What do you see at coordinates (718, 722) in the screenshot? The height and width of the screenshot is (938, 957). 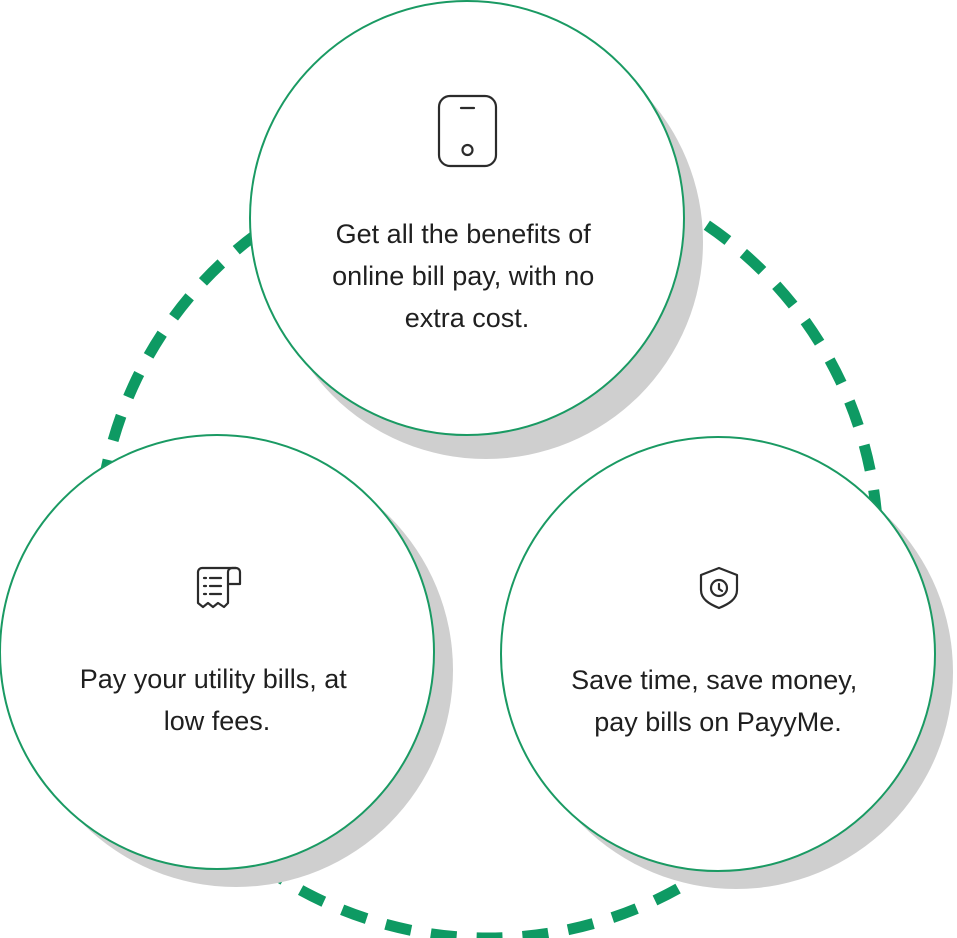 I see `card-text-line: pay bills on PayyMe.` at bounding box center [718, 722].